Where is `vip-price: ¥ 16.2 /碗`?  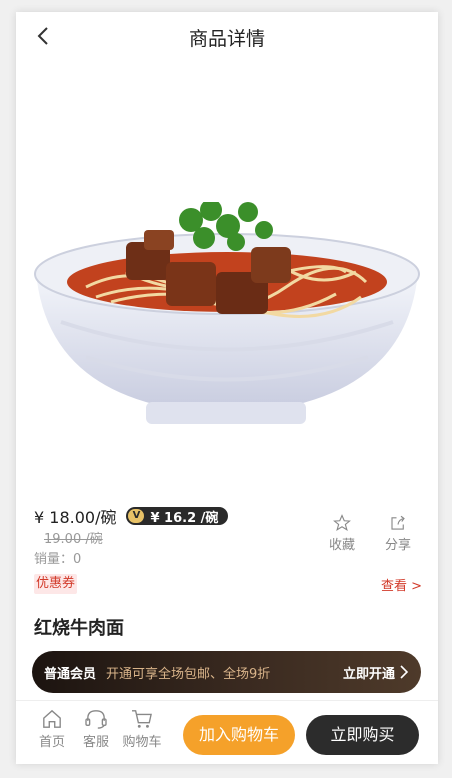 vip-price: ¥ 16.2 /碗 is located at coordinates (184, 518).